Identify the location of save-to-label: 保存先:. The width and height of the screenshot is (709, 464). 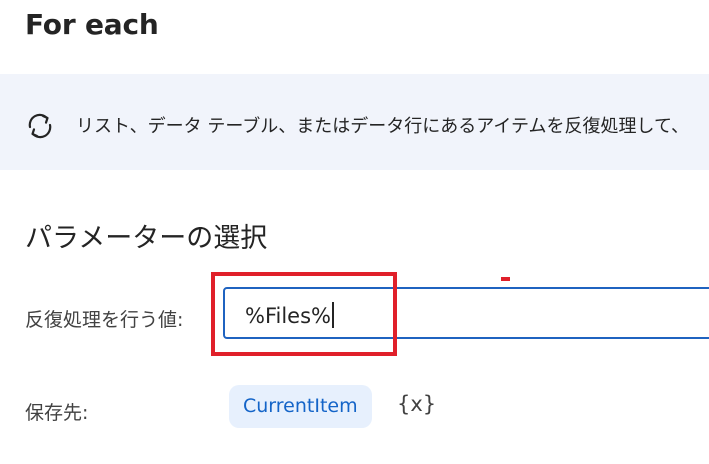
(57, 413).